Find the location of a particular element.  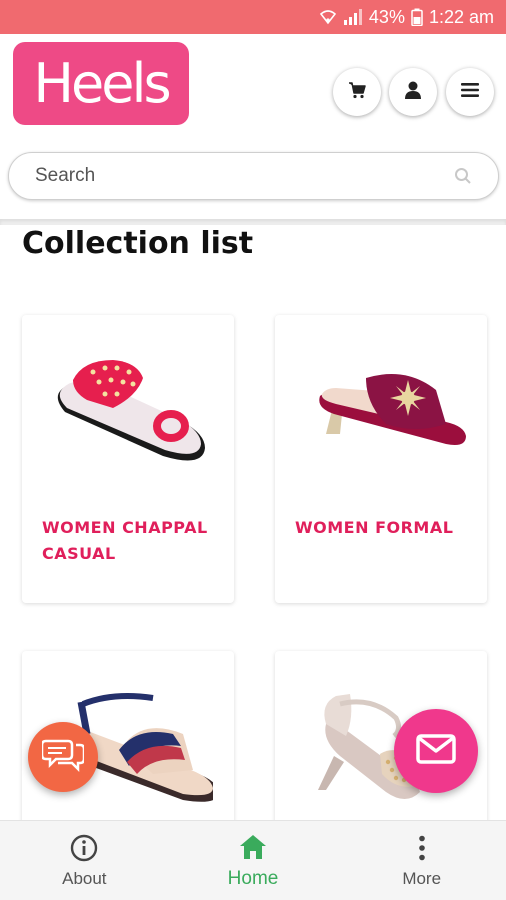

nav-about: About is located at coordinates (84, 860).